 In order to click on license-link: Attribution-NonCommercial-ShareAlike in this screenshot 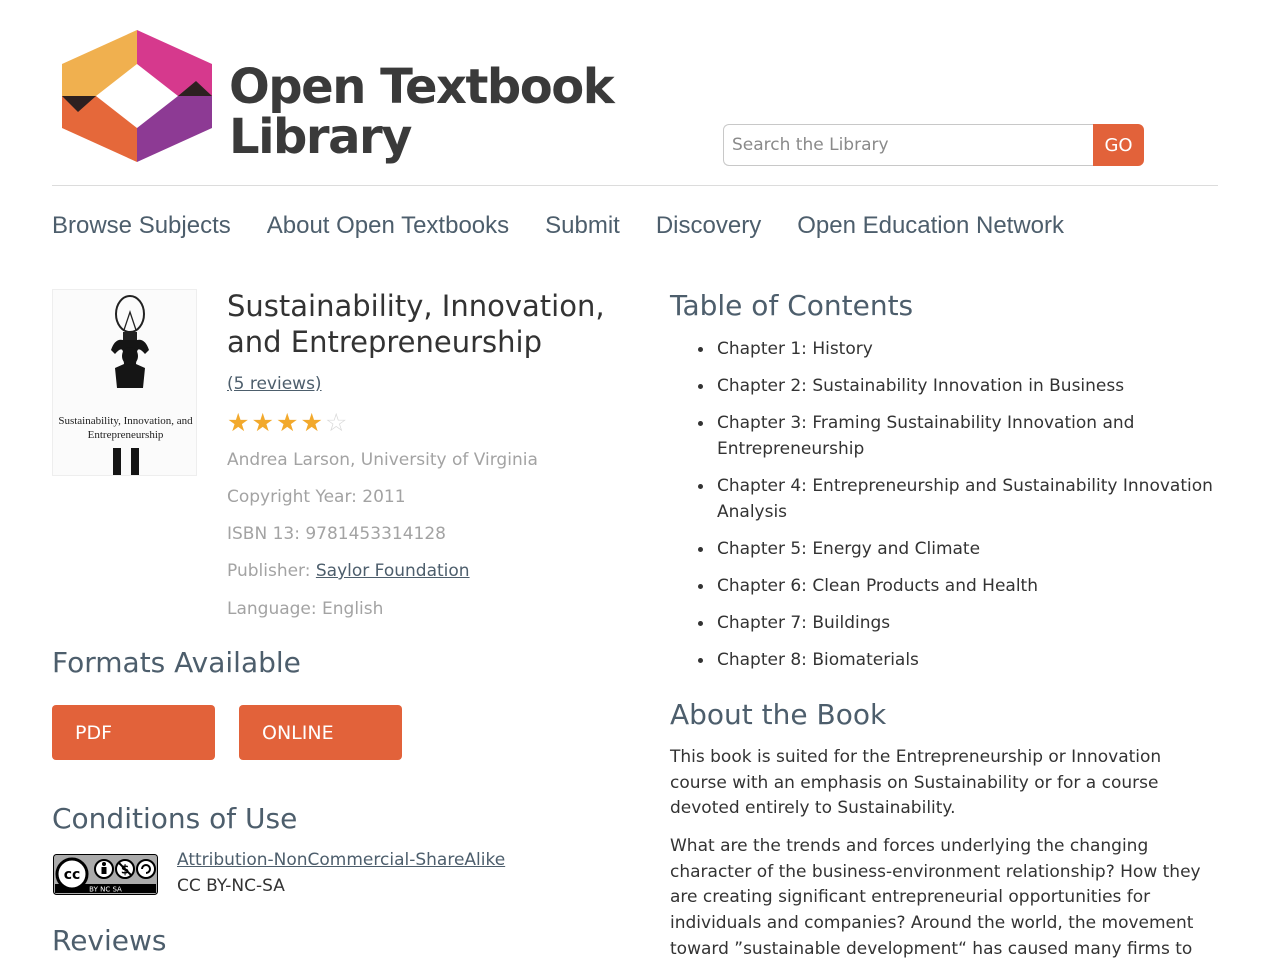, I will do `click(341, 860)`.